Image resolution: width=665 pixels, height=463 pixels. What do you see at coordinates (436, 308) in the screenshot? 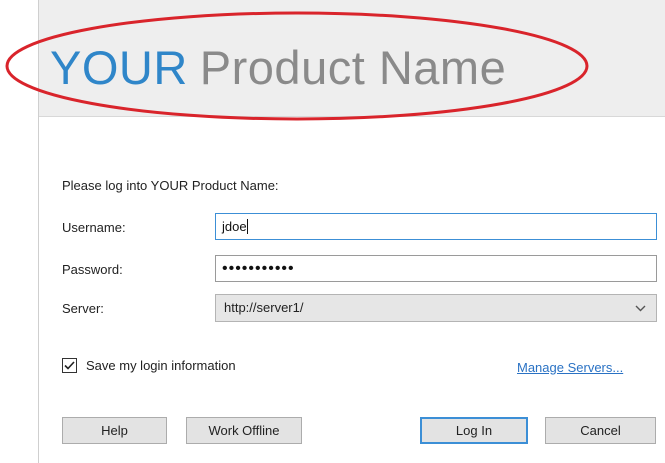
I see `server-select: http://server1/` at bounding box center [436, 308].